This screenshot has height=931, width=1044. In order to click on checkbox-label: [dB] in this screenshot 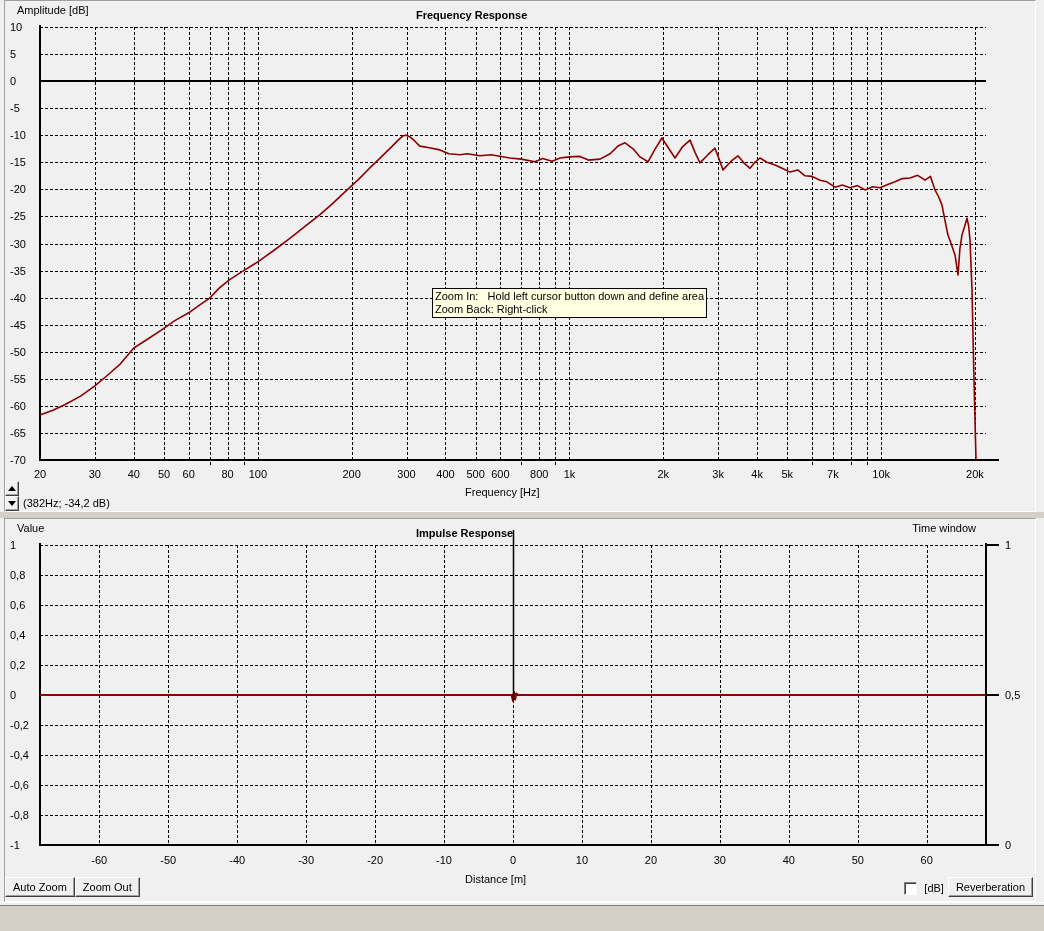, I will do `click(934, 888)`.